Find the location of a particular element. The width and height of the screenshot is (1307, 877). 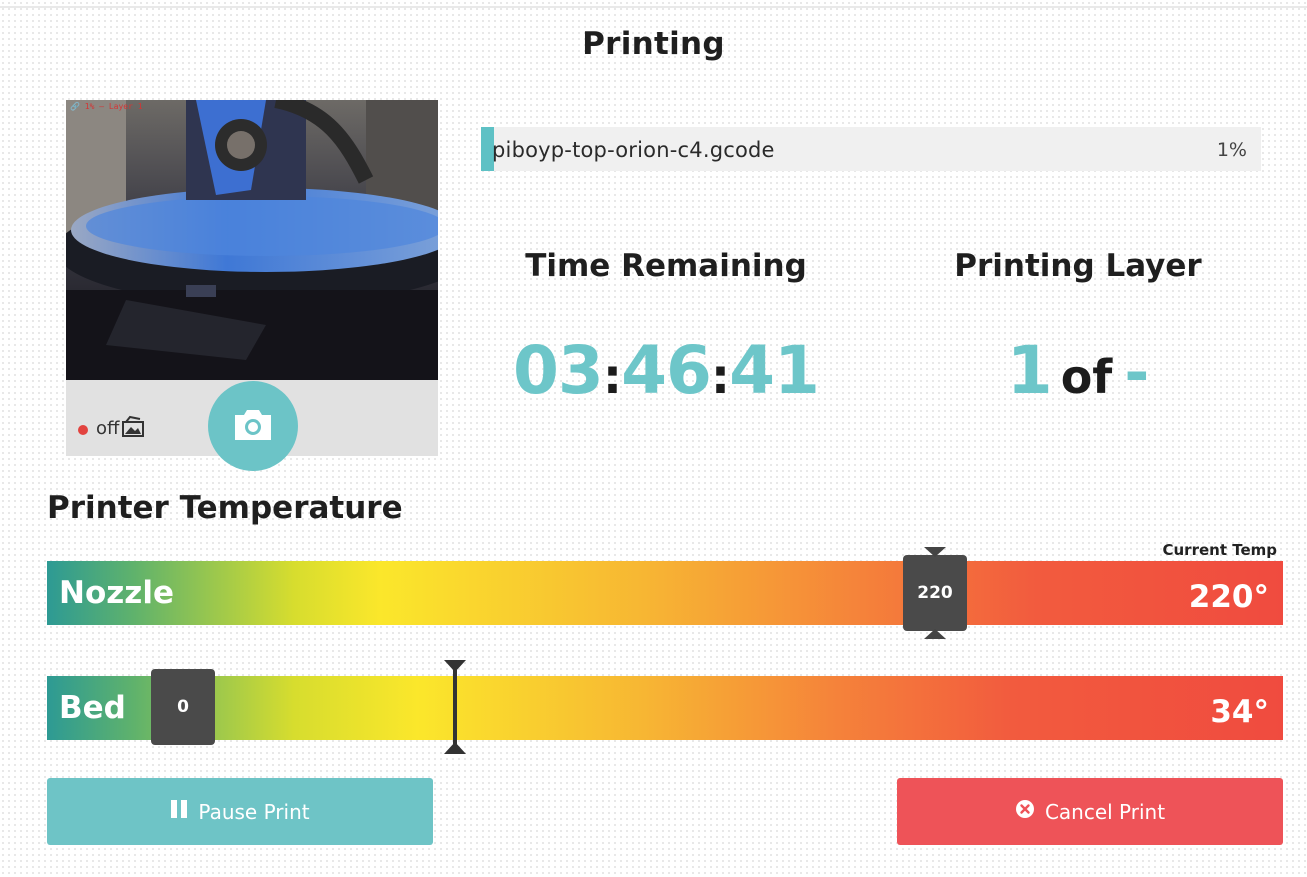

camera-feed: 🔗 1% — Layer 1 is located at coordinates (252, 240).